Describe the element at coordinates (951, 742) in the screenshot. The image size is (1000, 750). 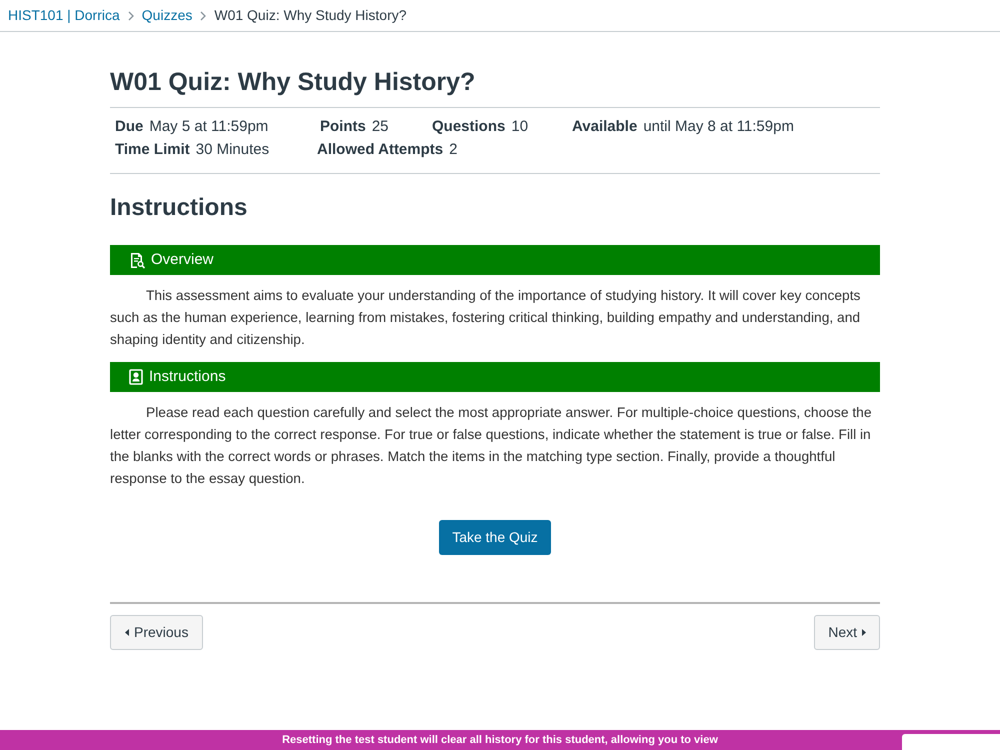
I see `partial-button` at that location.